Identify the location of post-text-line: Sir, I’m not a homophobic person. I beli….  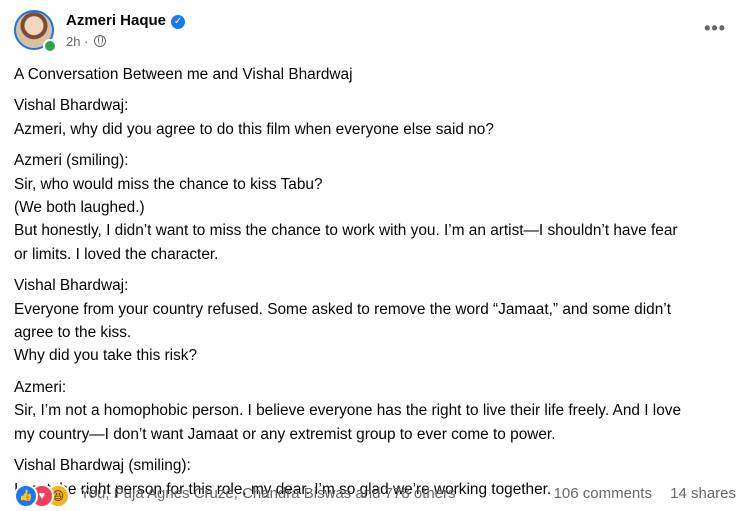
(348, 411).